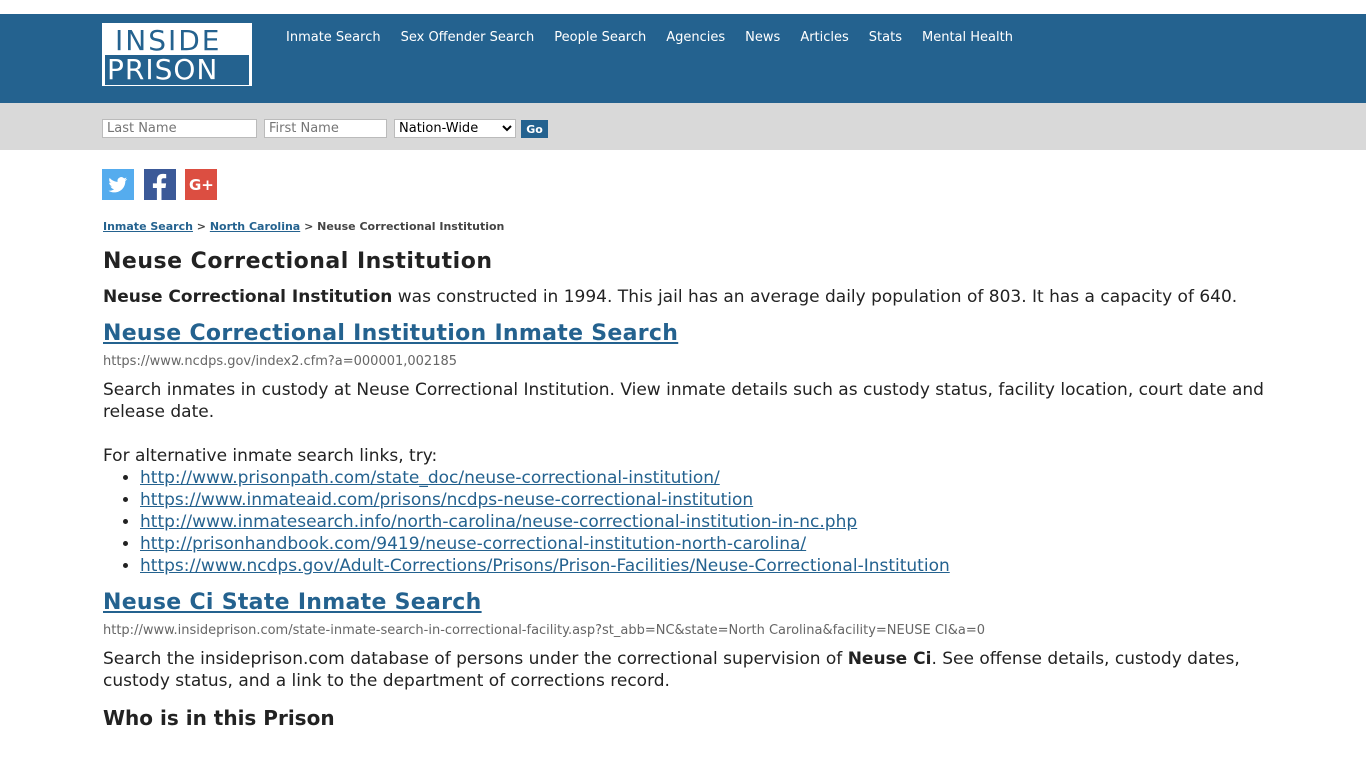 The height and width of the screenshot is (768, 1366). I want to click on googleplus-share-button: G+, so click(201, 184).